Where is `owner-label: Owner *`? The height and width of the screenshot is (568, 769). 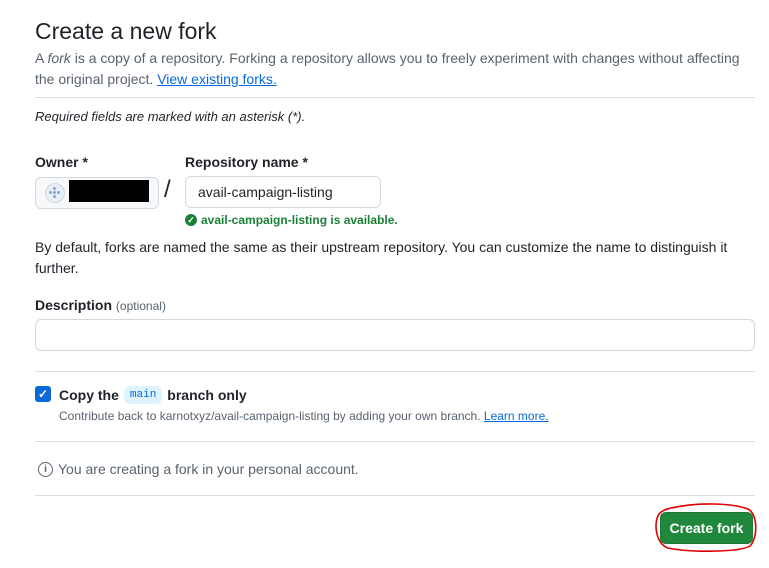
owner-label: Owner * is located at coordinates (61, 162).